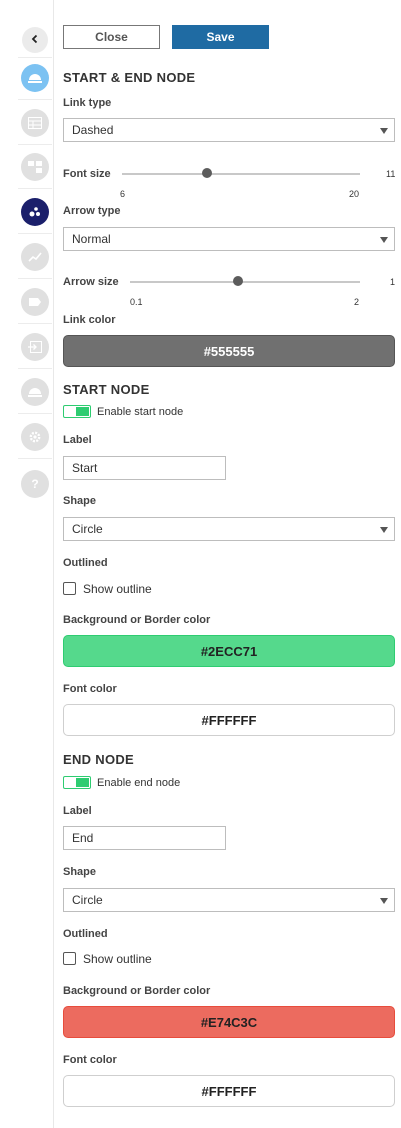 The width and height of the screenshot is (401, 1128). What do you see at coordinates (144, 468) in the screenshot?
I see `start-label-input: Start` at bounding box center [144, 468].